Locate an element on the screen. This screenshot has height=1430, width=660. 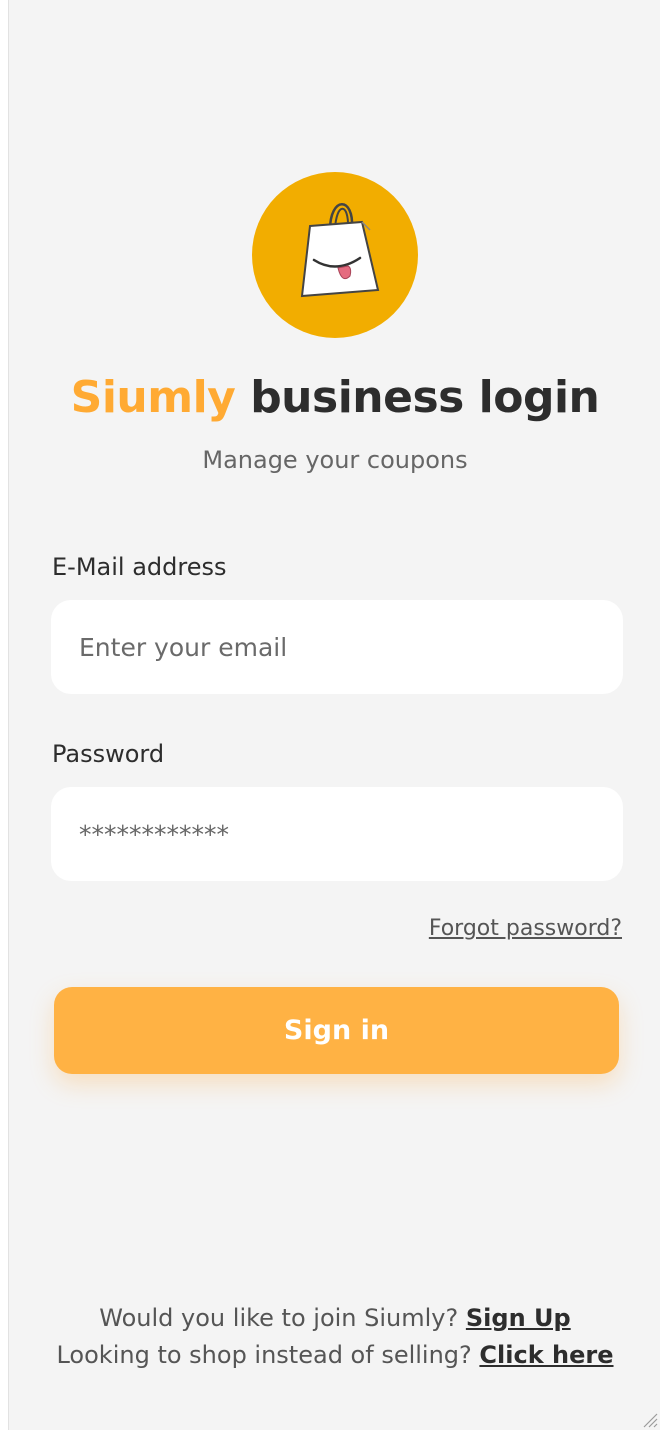
email-label: E-Mail address is located at coordinates (139, 567).